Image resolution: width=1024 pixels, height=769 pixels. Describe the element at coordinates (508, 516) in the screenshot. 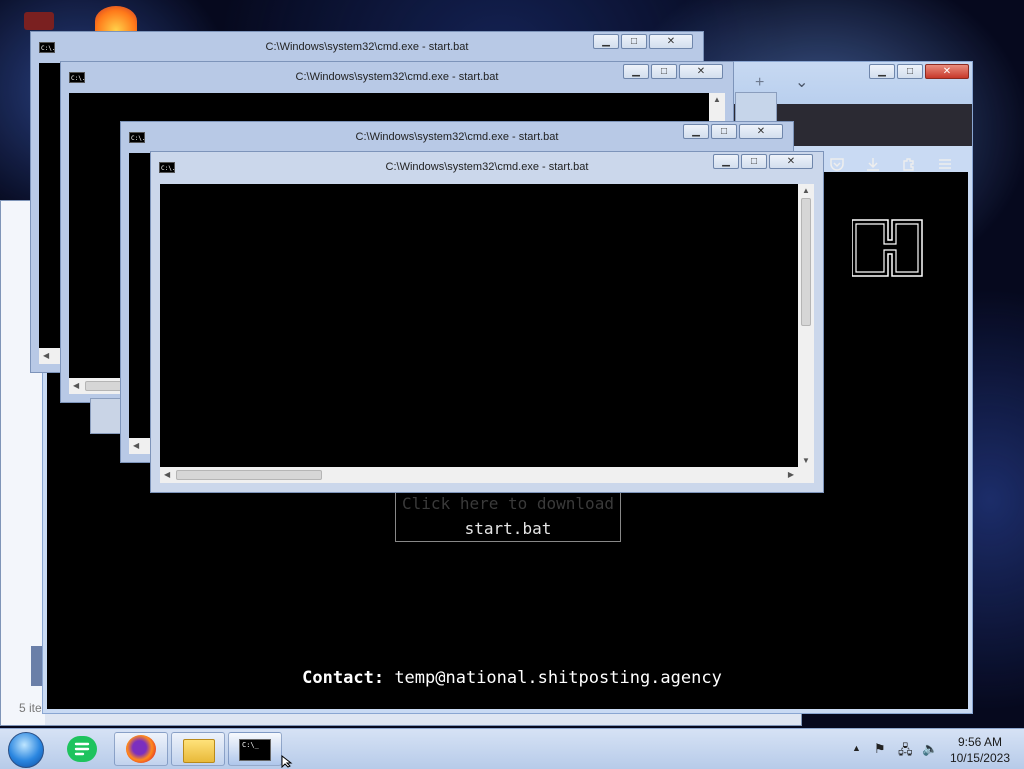

I see `download-link: Click here to download start.bat` at that location.